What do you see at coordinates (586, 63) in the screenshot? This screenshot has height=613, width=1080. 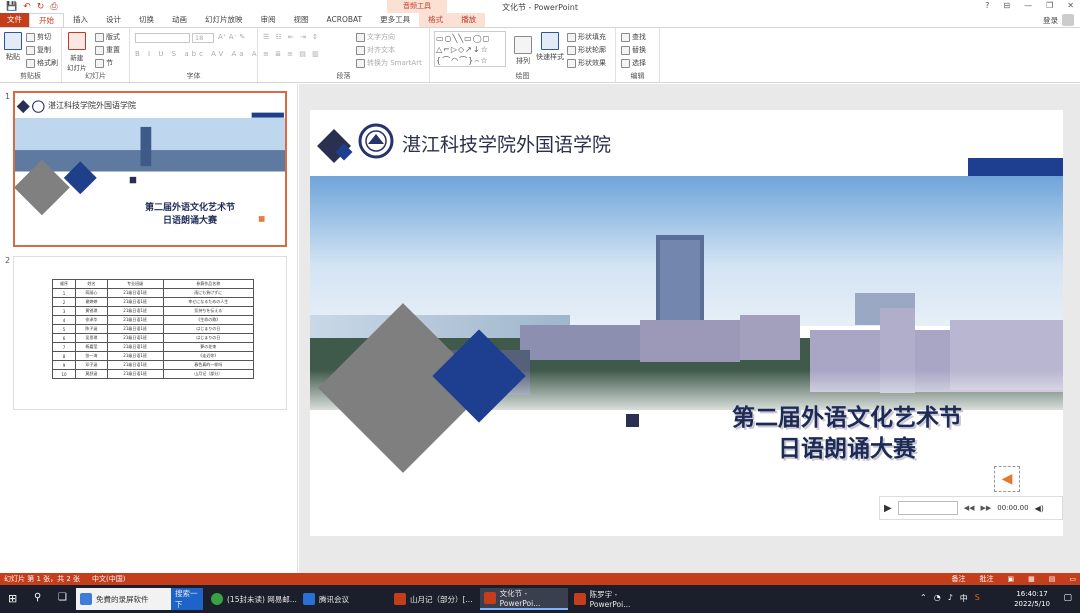 I see `shape-effects-button: 形状效果` at bounding box center [586, 63].